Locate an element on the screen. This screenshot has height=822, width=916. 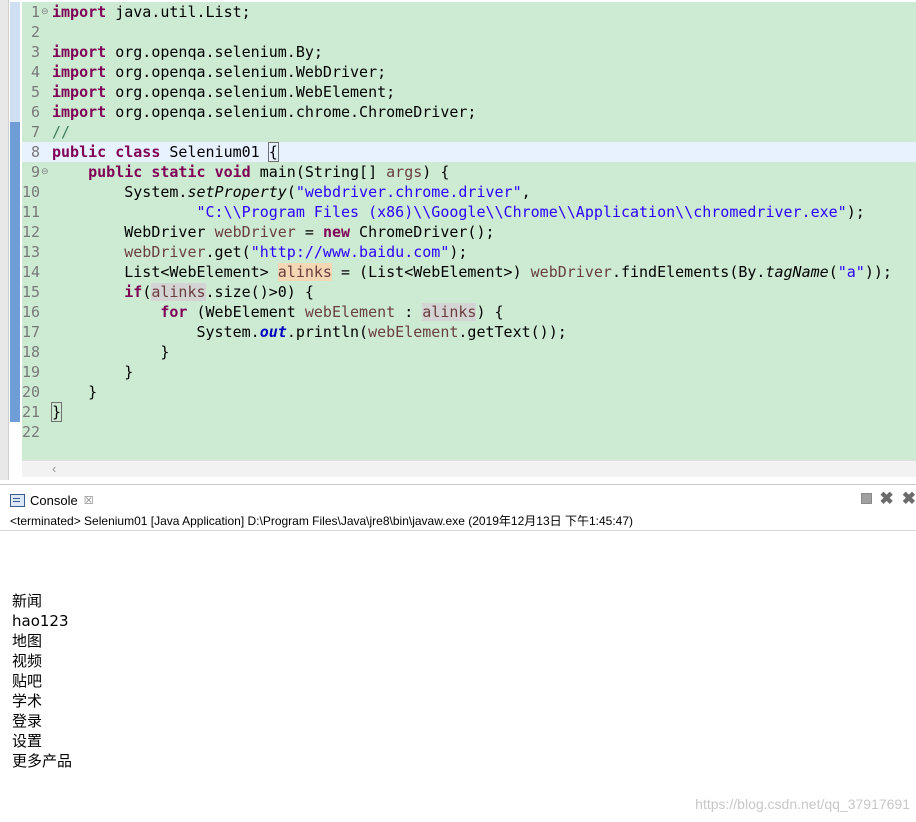
code-token: new is located at coordinates (336, 232).